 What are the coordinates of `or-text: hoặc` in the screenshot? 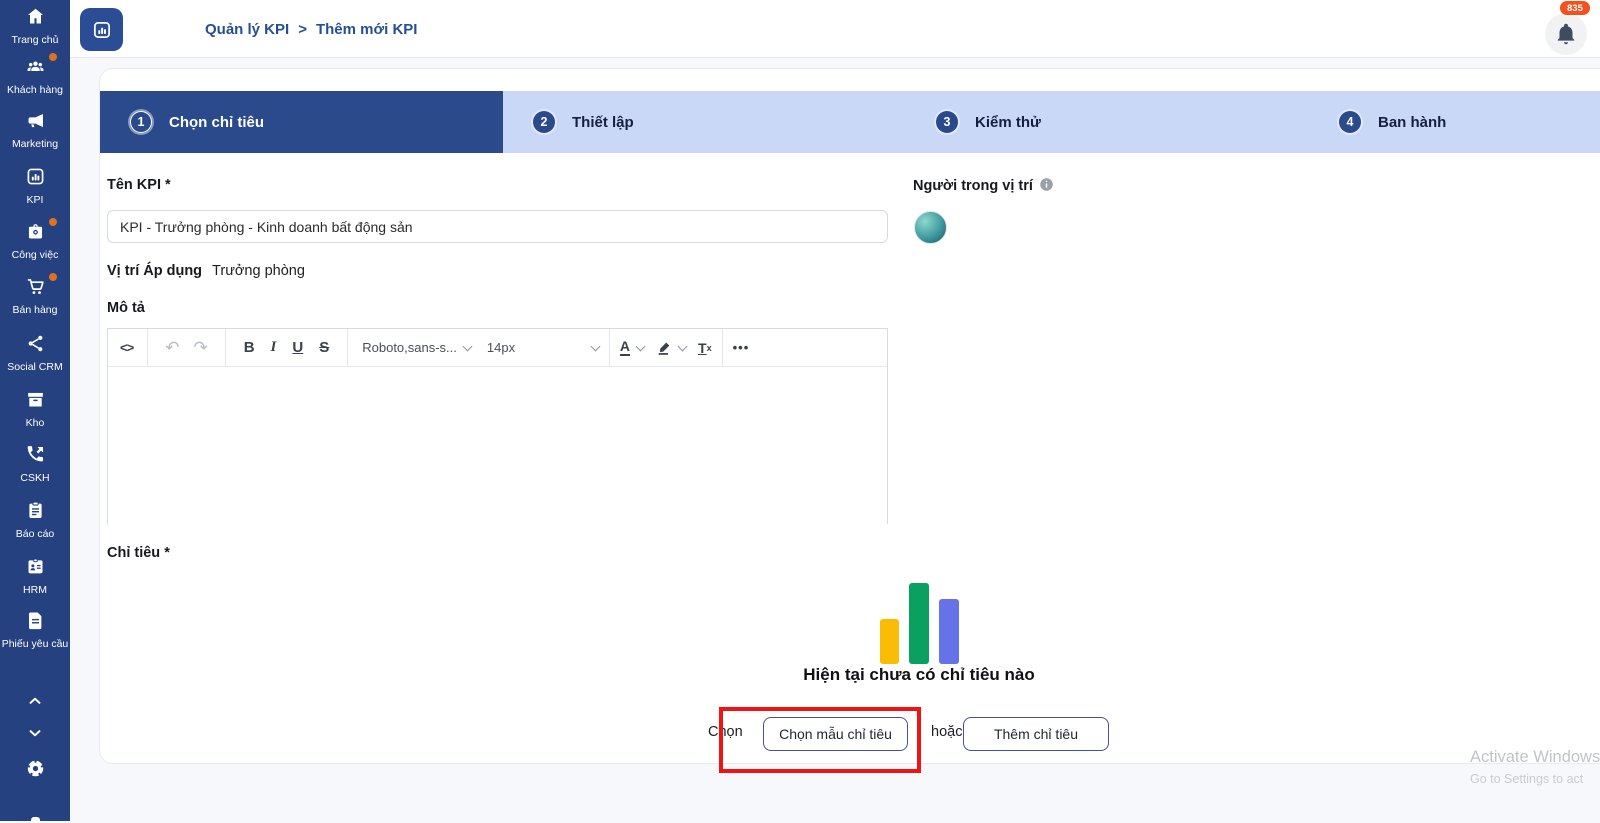 It's located at (947, 732).